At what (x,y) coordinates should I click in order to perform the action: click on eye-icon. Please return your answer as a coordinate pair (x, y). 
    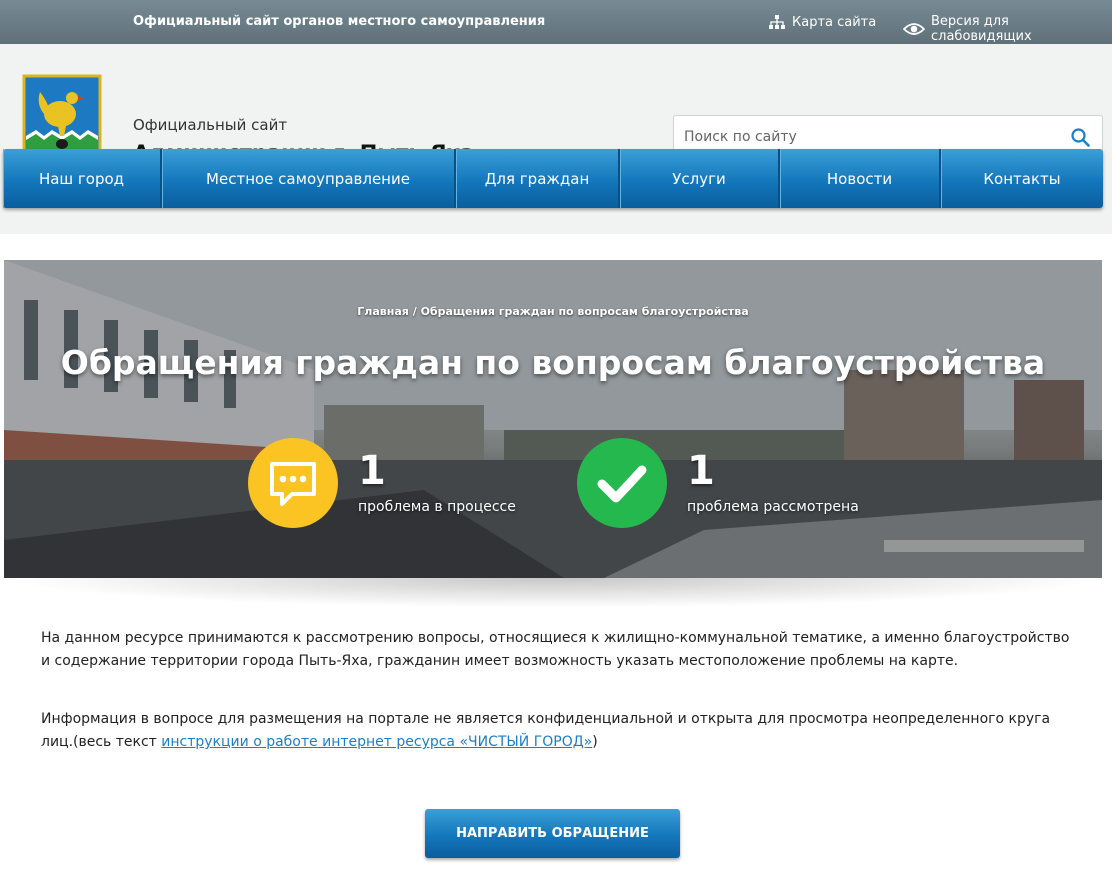
    Looking at the image, I should click on (914, 29).